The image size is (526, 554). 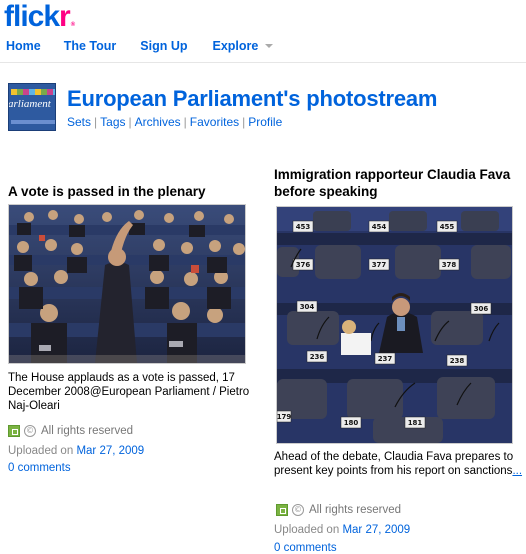 What do you see at coordinates (265, 122) in the screenshot?
I see `subnav-profile: Profile` at bounding box center [265, 122].